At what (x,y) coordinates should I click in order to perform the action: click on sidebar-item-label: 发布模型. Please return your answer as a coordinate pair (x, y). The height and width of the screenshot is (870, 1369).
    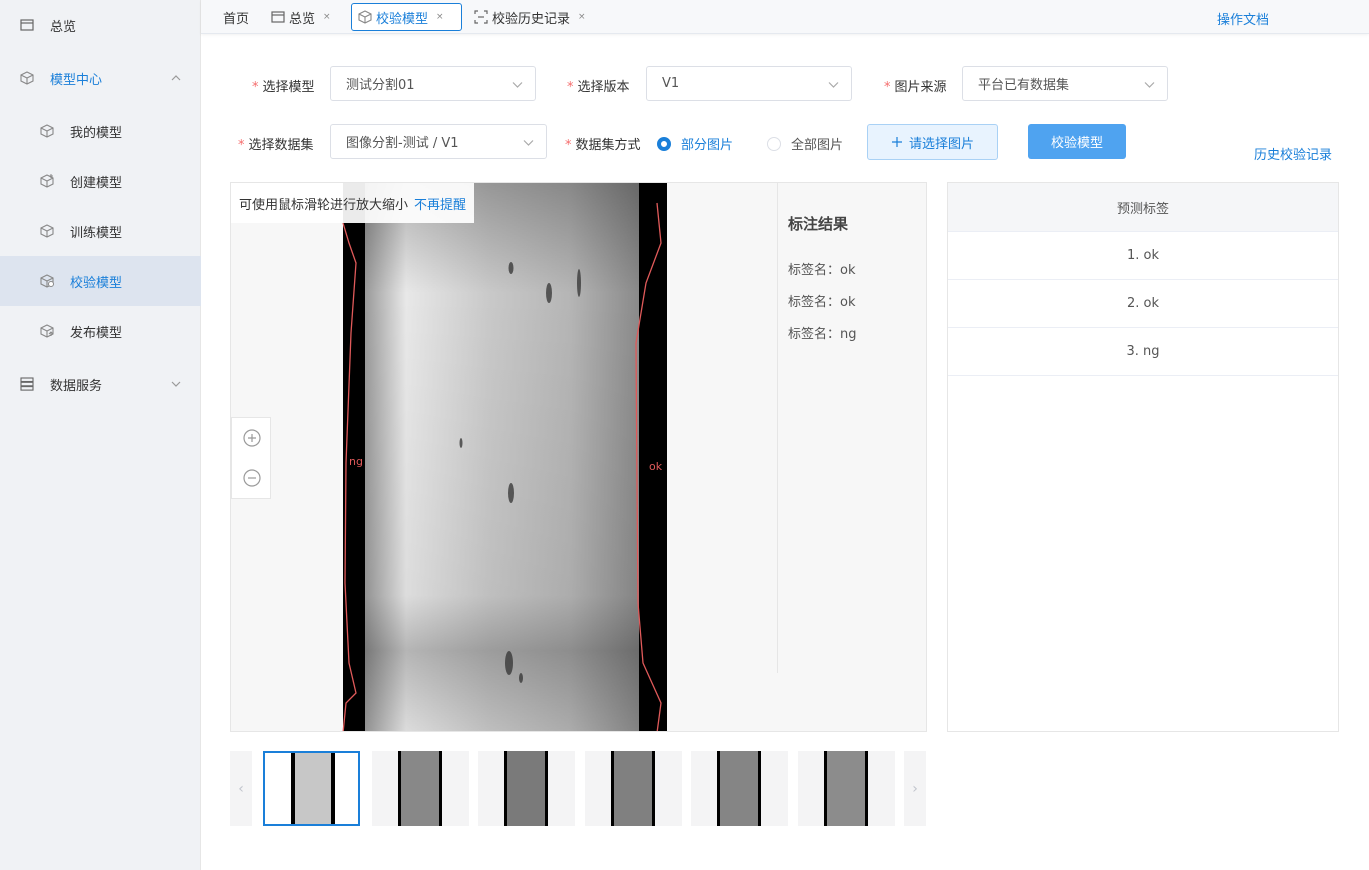
    Looking at the image, I should click on (96, 333).